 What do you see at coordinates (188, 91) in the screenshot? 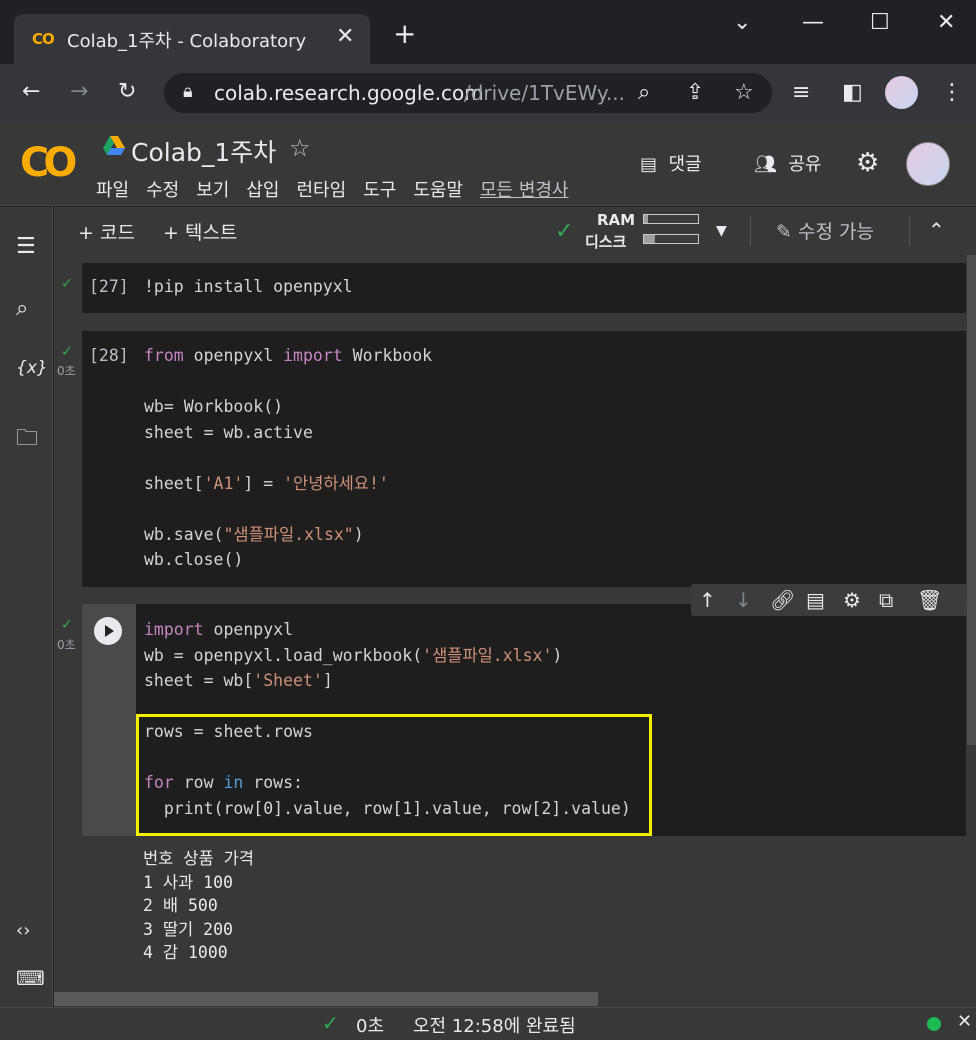
I see `lock-icon: 🔒︎` at bounding box center [188, 91].